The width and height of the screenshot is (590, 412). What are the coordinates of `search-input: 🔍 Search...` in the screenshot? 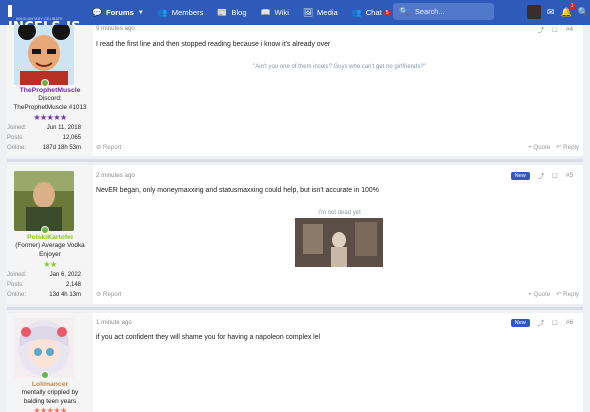 It's located at (443, 11).